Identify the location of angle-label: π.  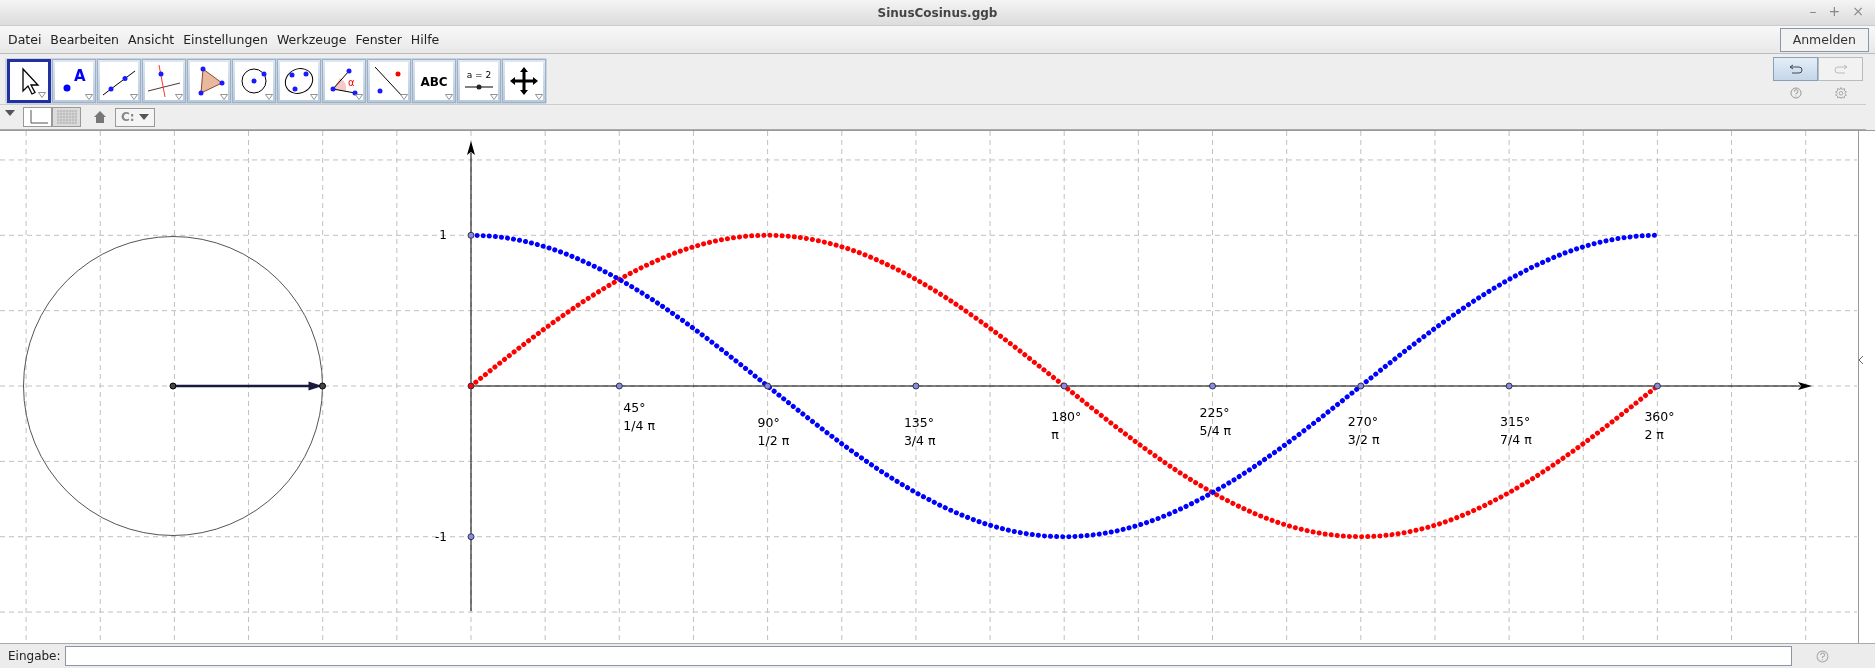
(1055, 434).